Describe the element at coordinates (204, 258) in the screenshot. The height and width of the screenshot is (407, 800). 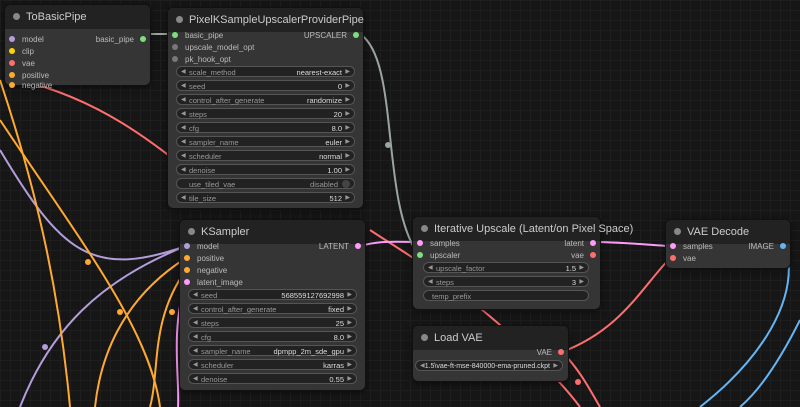
I see `input-positive: positive` at that location.